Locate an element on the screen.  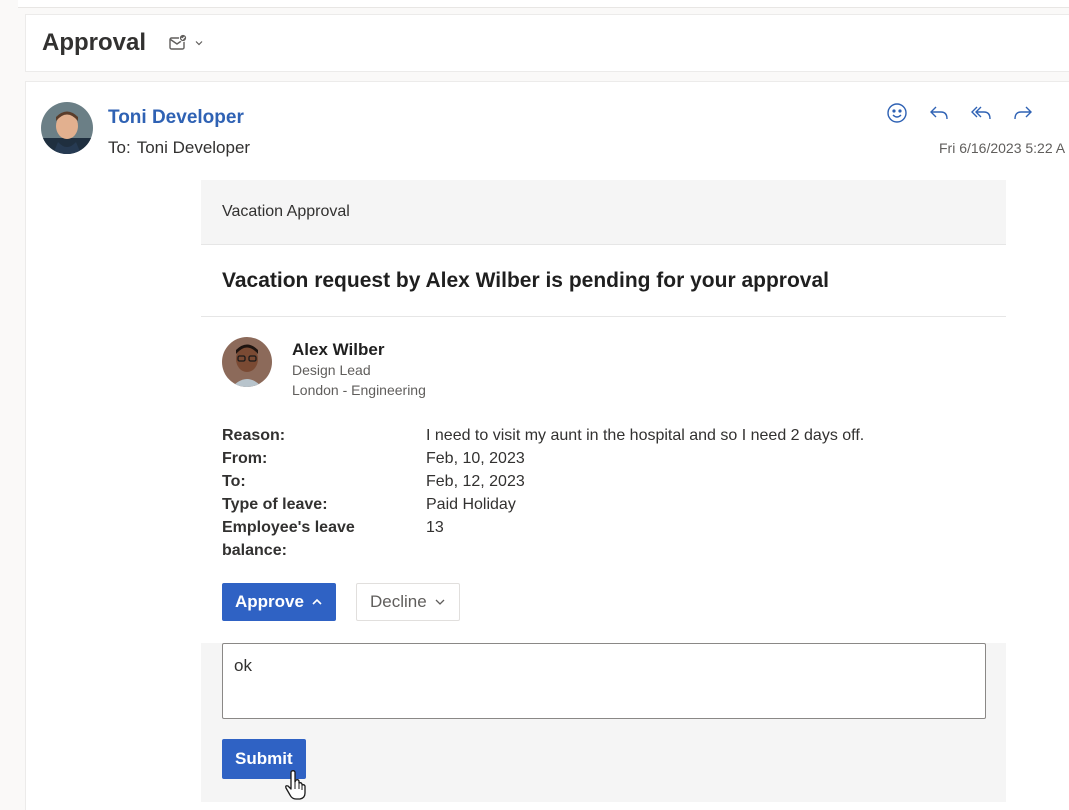
recipient-name: Toni Developer is located at coordinates (193, 147).